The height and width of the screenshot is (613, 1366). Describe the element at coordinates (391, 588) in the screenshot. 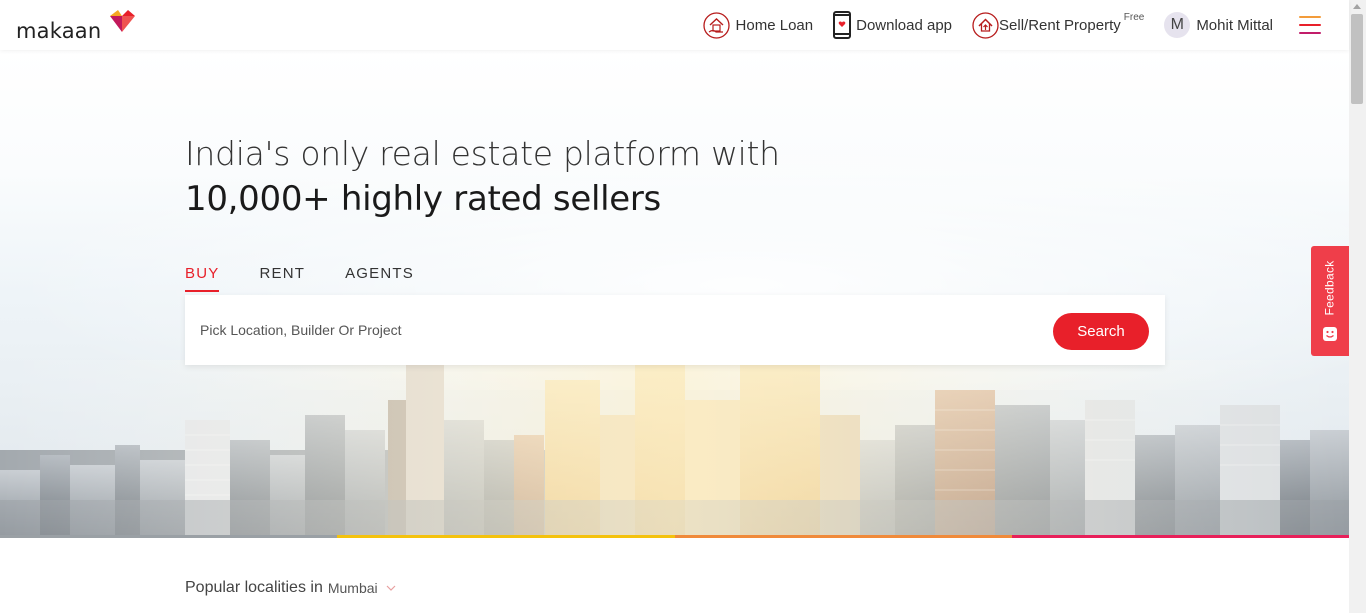

I see `chevron-down-icon` at that location.